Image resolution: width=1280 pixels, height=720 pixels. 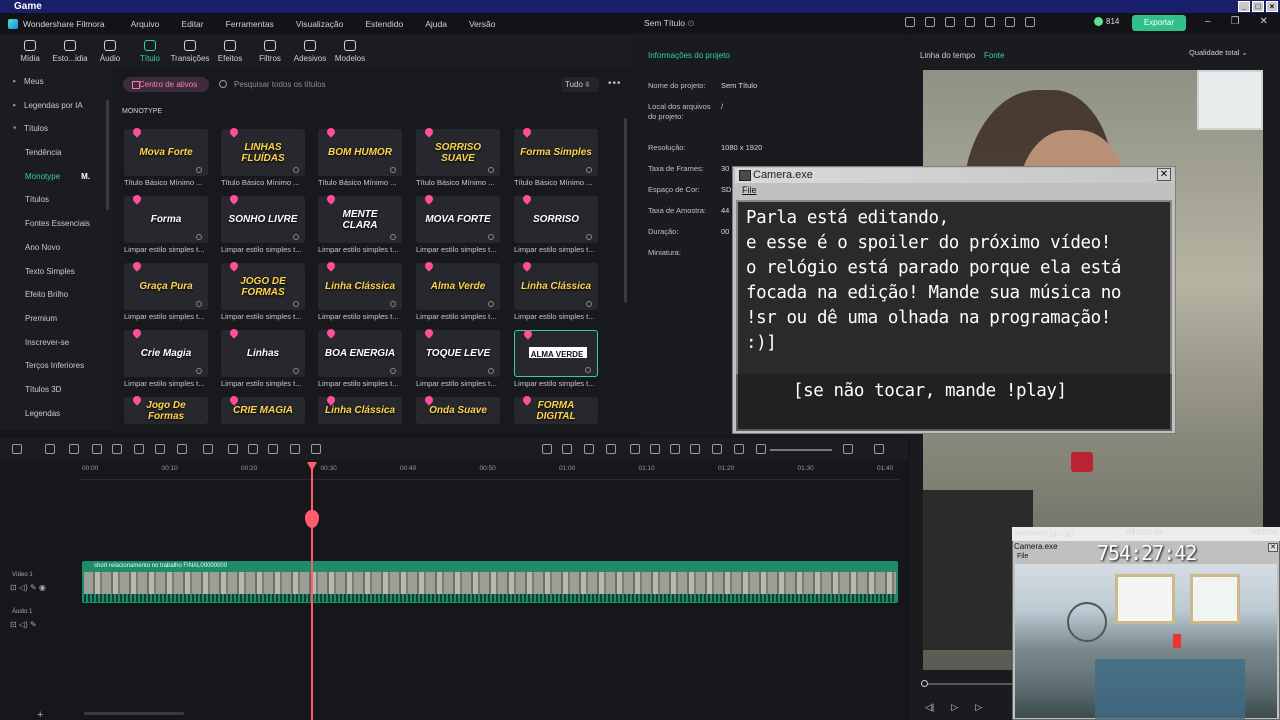 What do you see at coordinates (801, 450) in the screenshot?
I see `zoom-slider` at bounding box center [801, 450].